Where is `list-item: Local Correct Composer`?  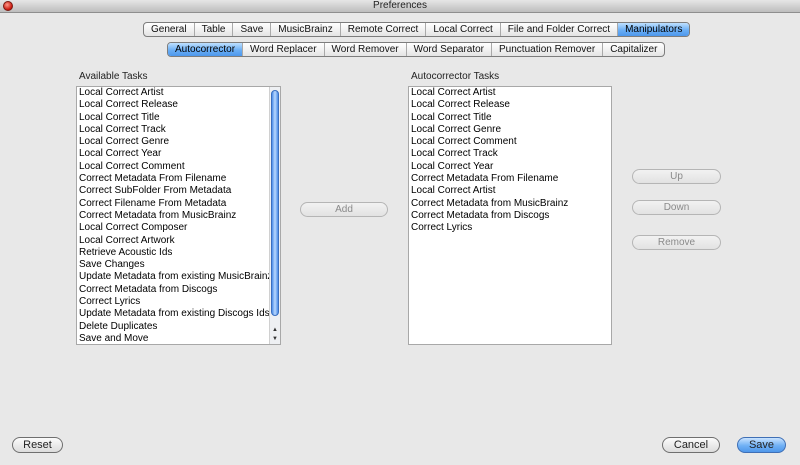
list-item: Local Correct Composer is located at coordinates (179, 228).